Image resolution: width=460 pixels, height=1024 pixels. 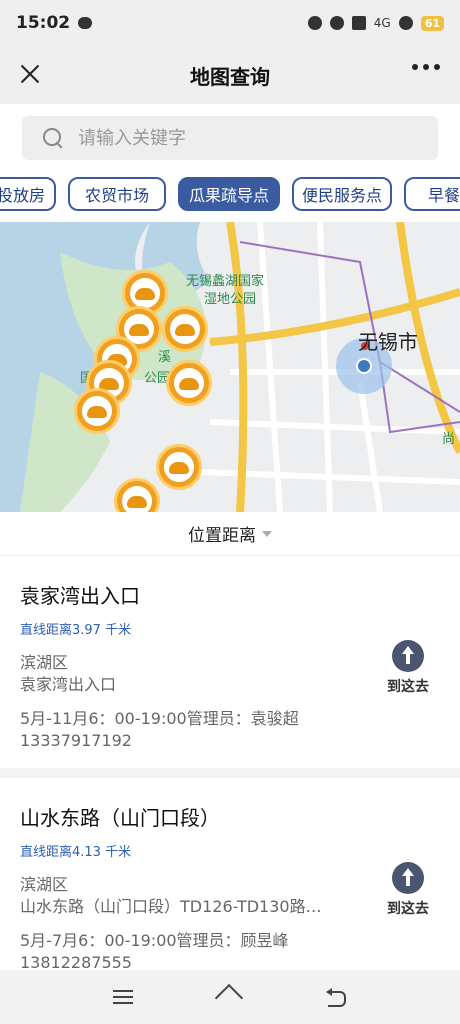 I want to click on home-icon, so click(x=230, y=997).